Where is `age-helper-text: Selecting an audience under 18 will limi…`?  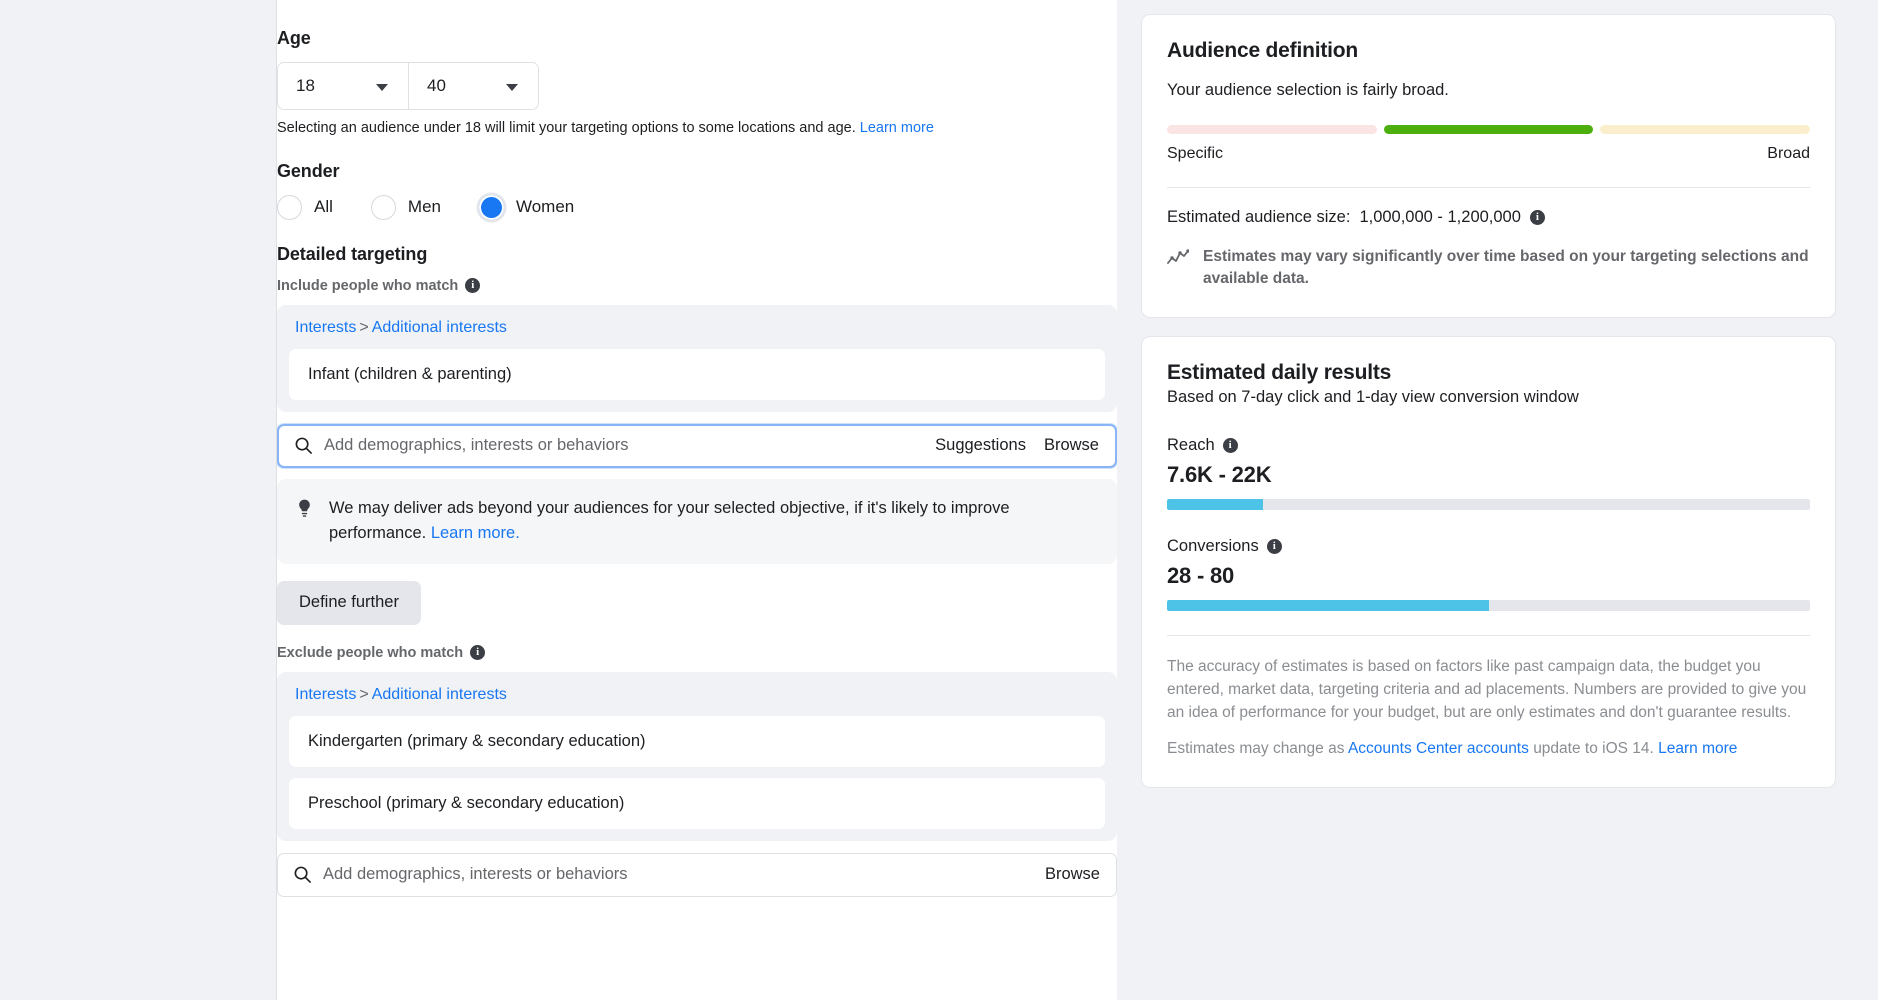
age-helper-text: Selecting an audience under 18 will limi… is located at coordinates (697, 129).